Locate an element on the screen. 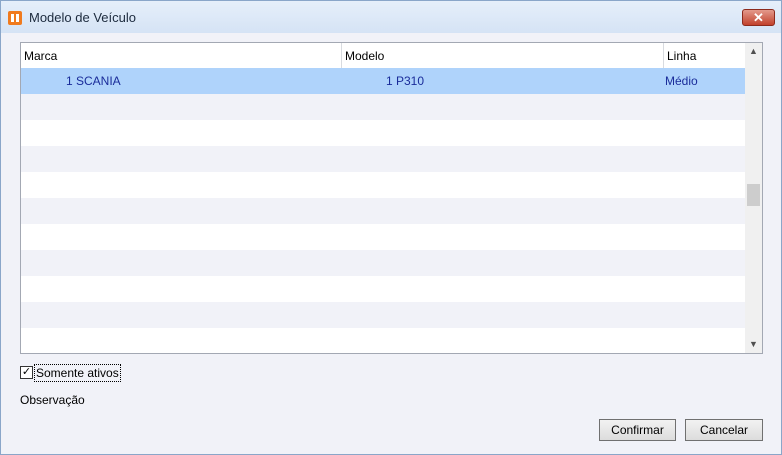 The height and width of the screenshot is (455, 782). column-header-modelo: Modelo is located at coordinates (503, 55).